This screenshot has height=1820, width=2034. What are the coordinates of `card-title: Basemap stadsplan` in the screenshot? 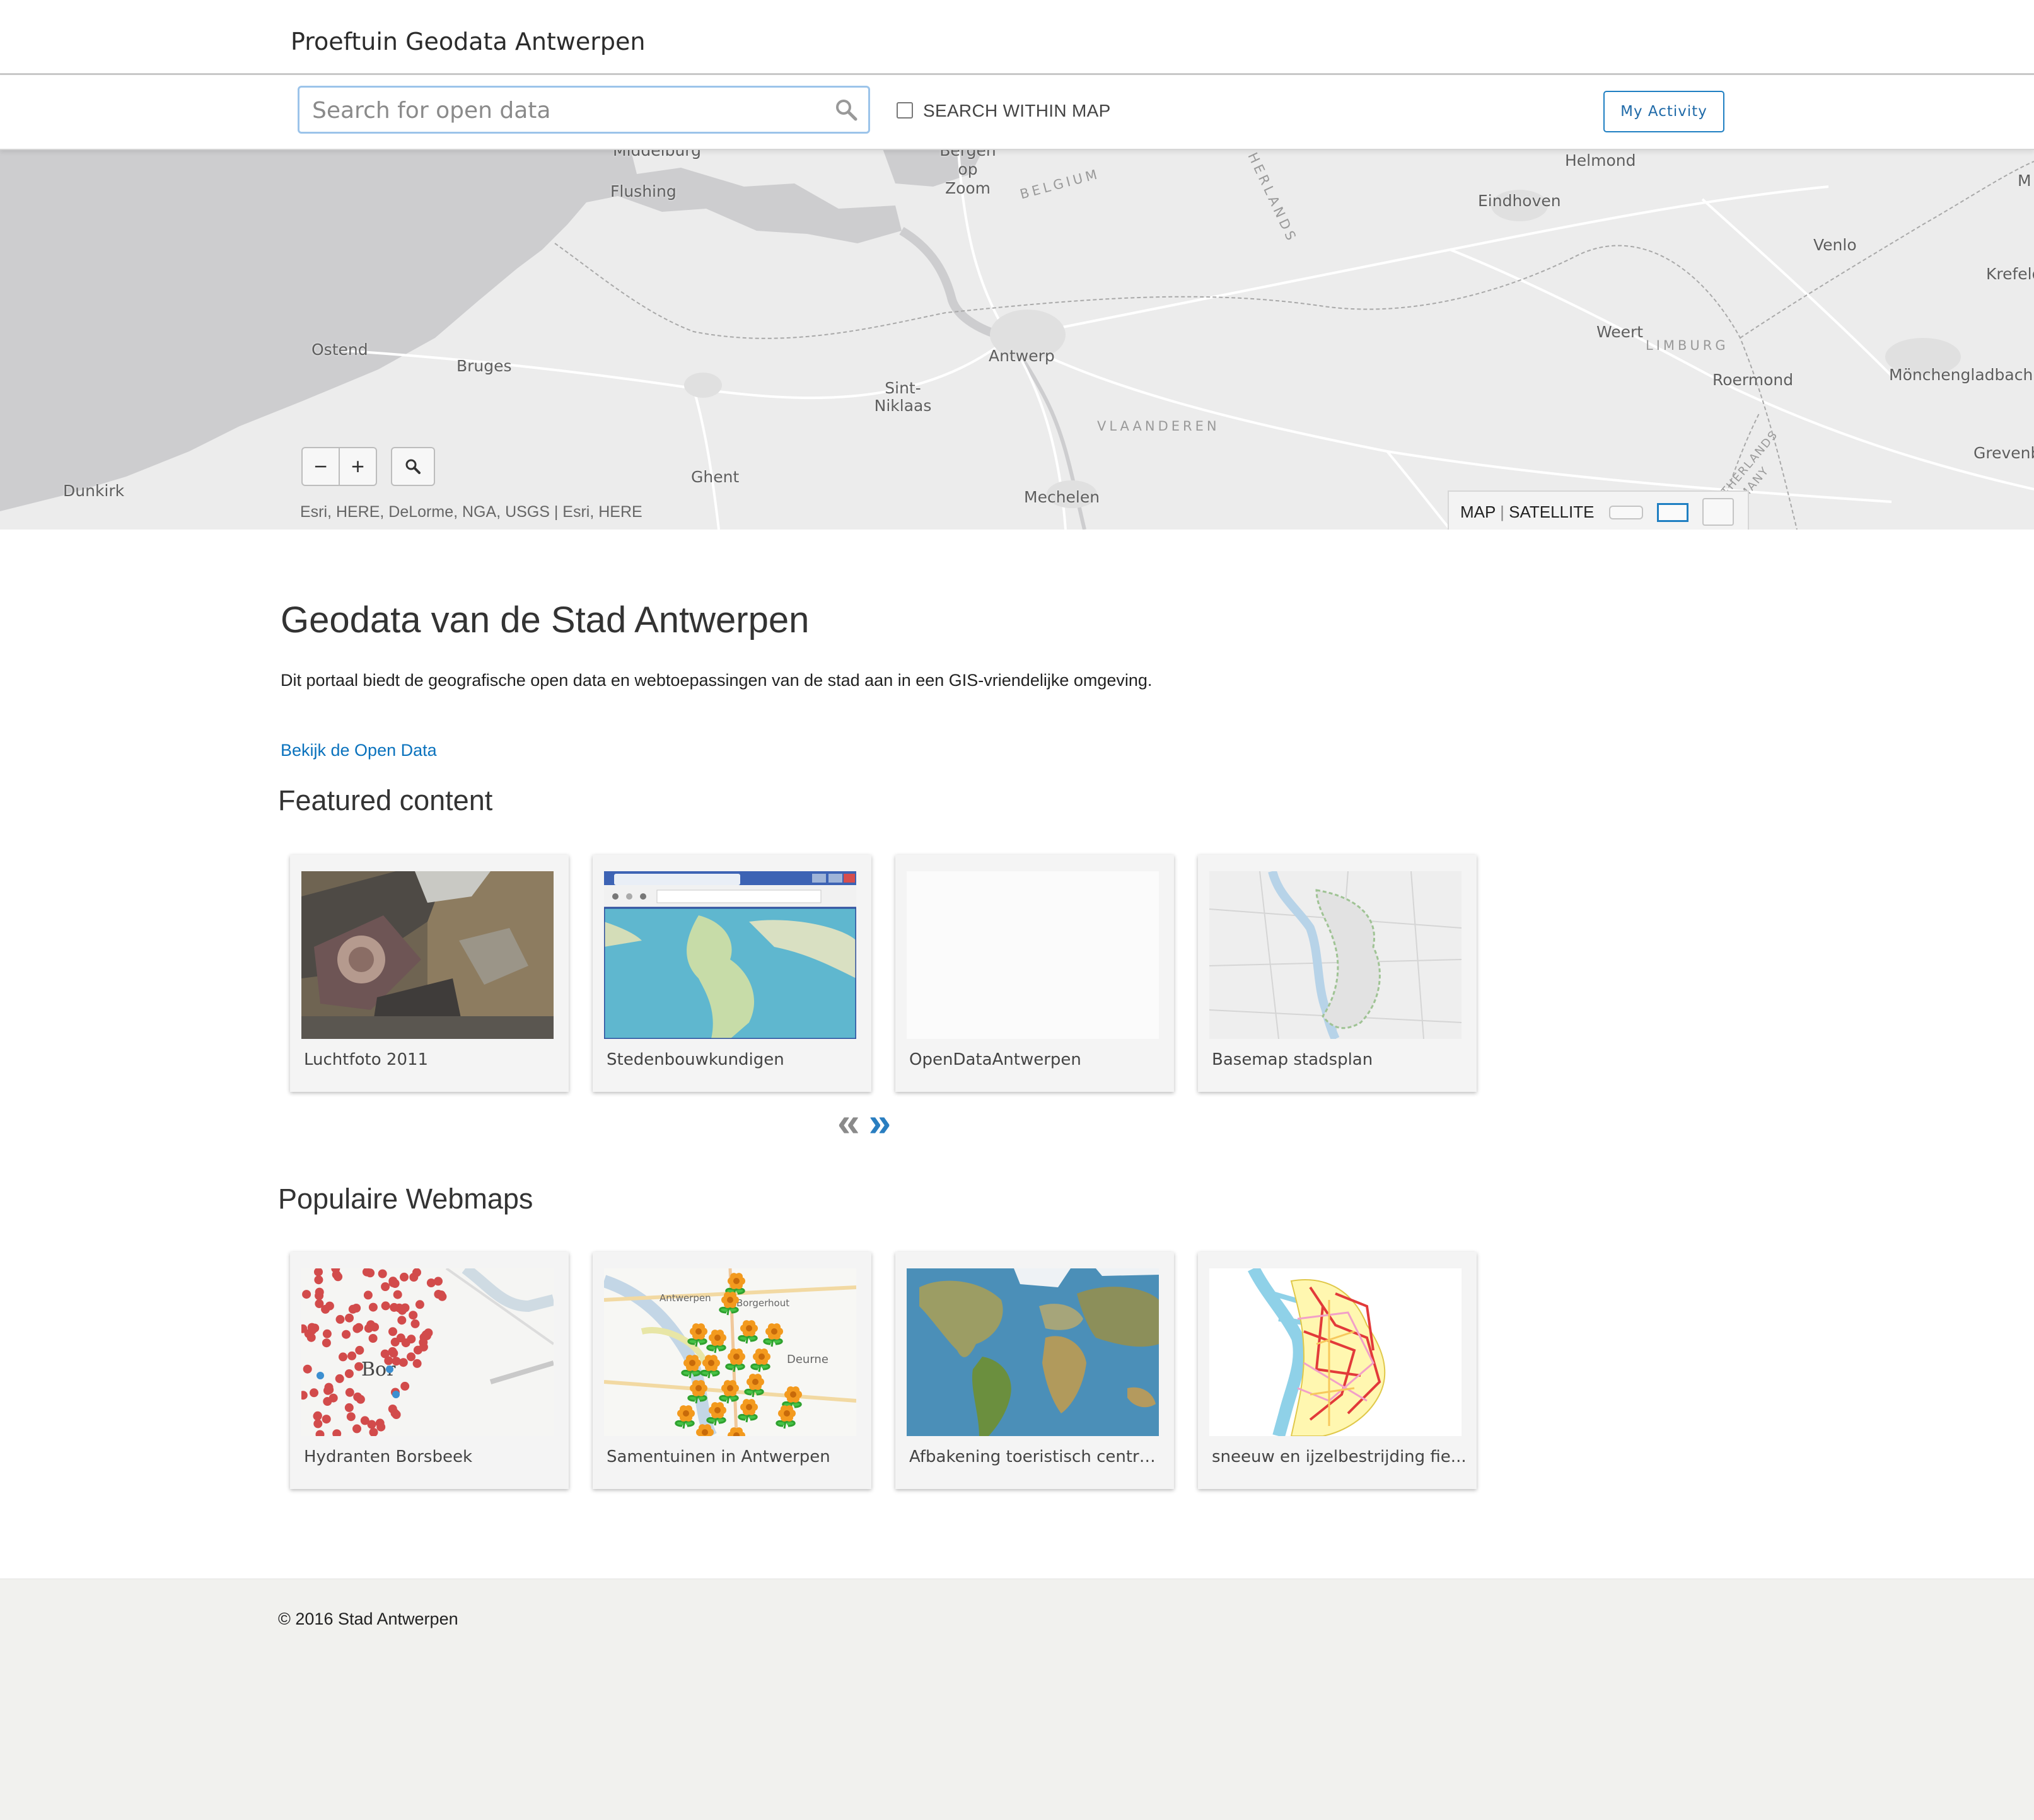 It's located at (1339, 1059).